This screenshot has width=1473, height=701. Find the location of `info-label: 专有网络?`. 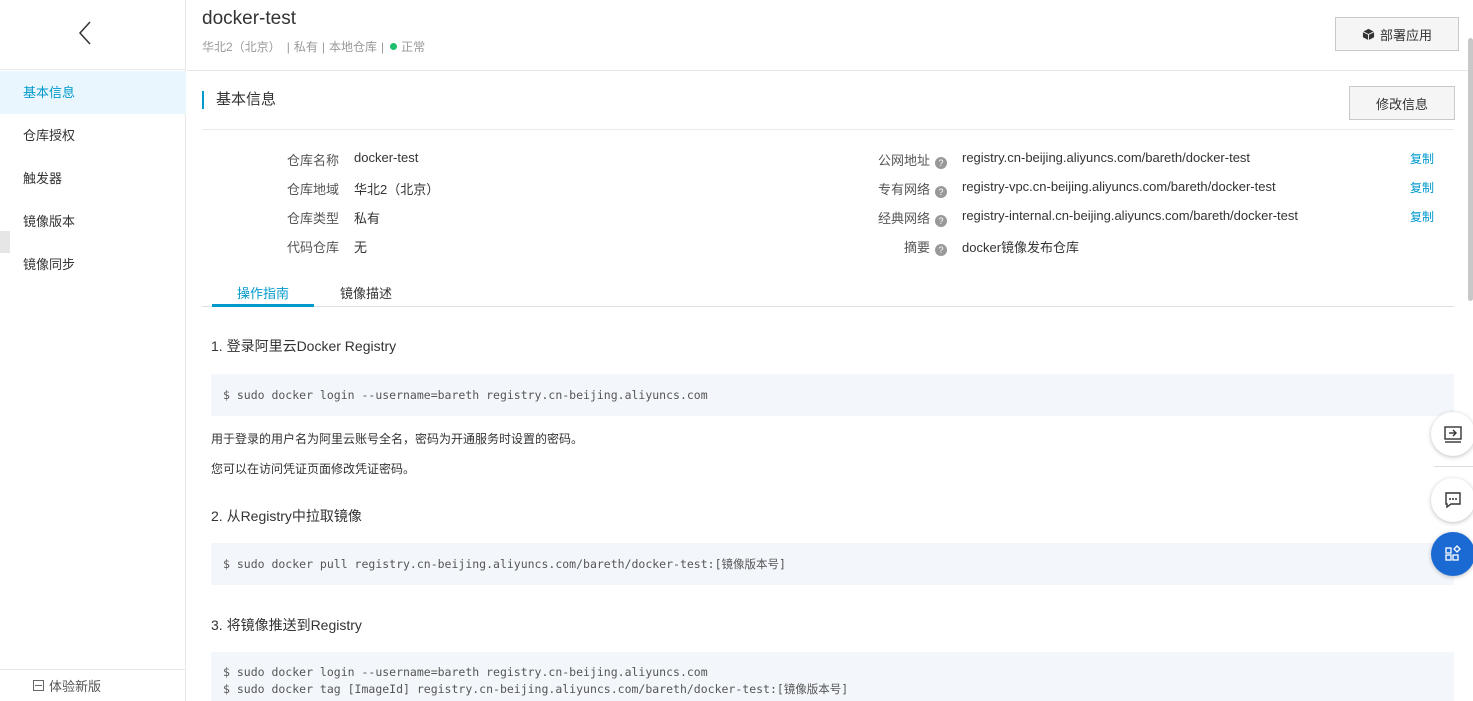

info-label: 专有网络? is located at coordinates (912, 188).